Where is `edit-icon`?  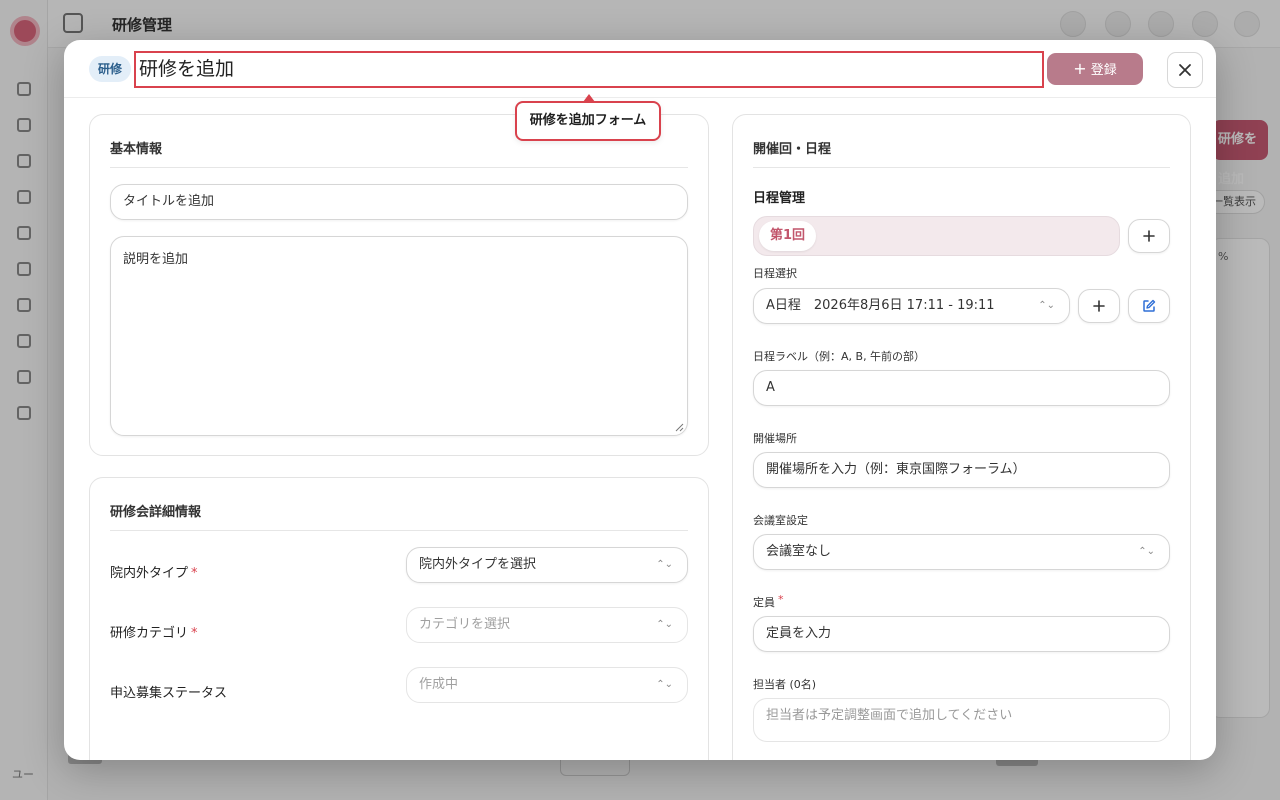
edit-icon is located at coordinates (1149, 305).